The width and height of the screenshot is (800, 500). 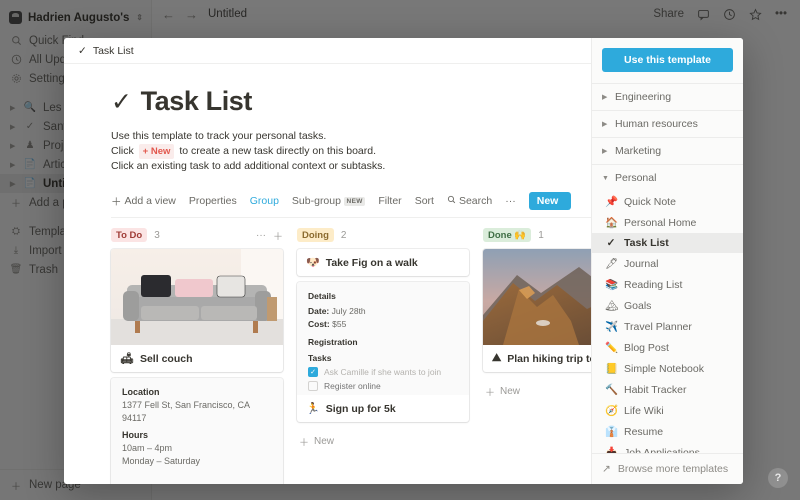 What do you see at coordinates (121, 101) in the screenshot?
I see `check-icon: ✓` at bounding box center [121, 101].